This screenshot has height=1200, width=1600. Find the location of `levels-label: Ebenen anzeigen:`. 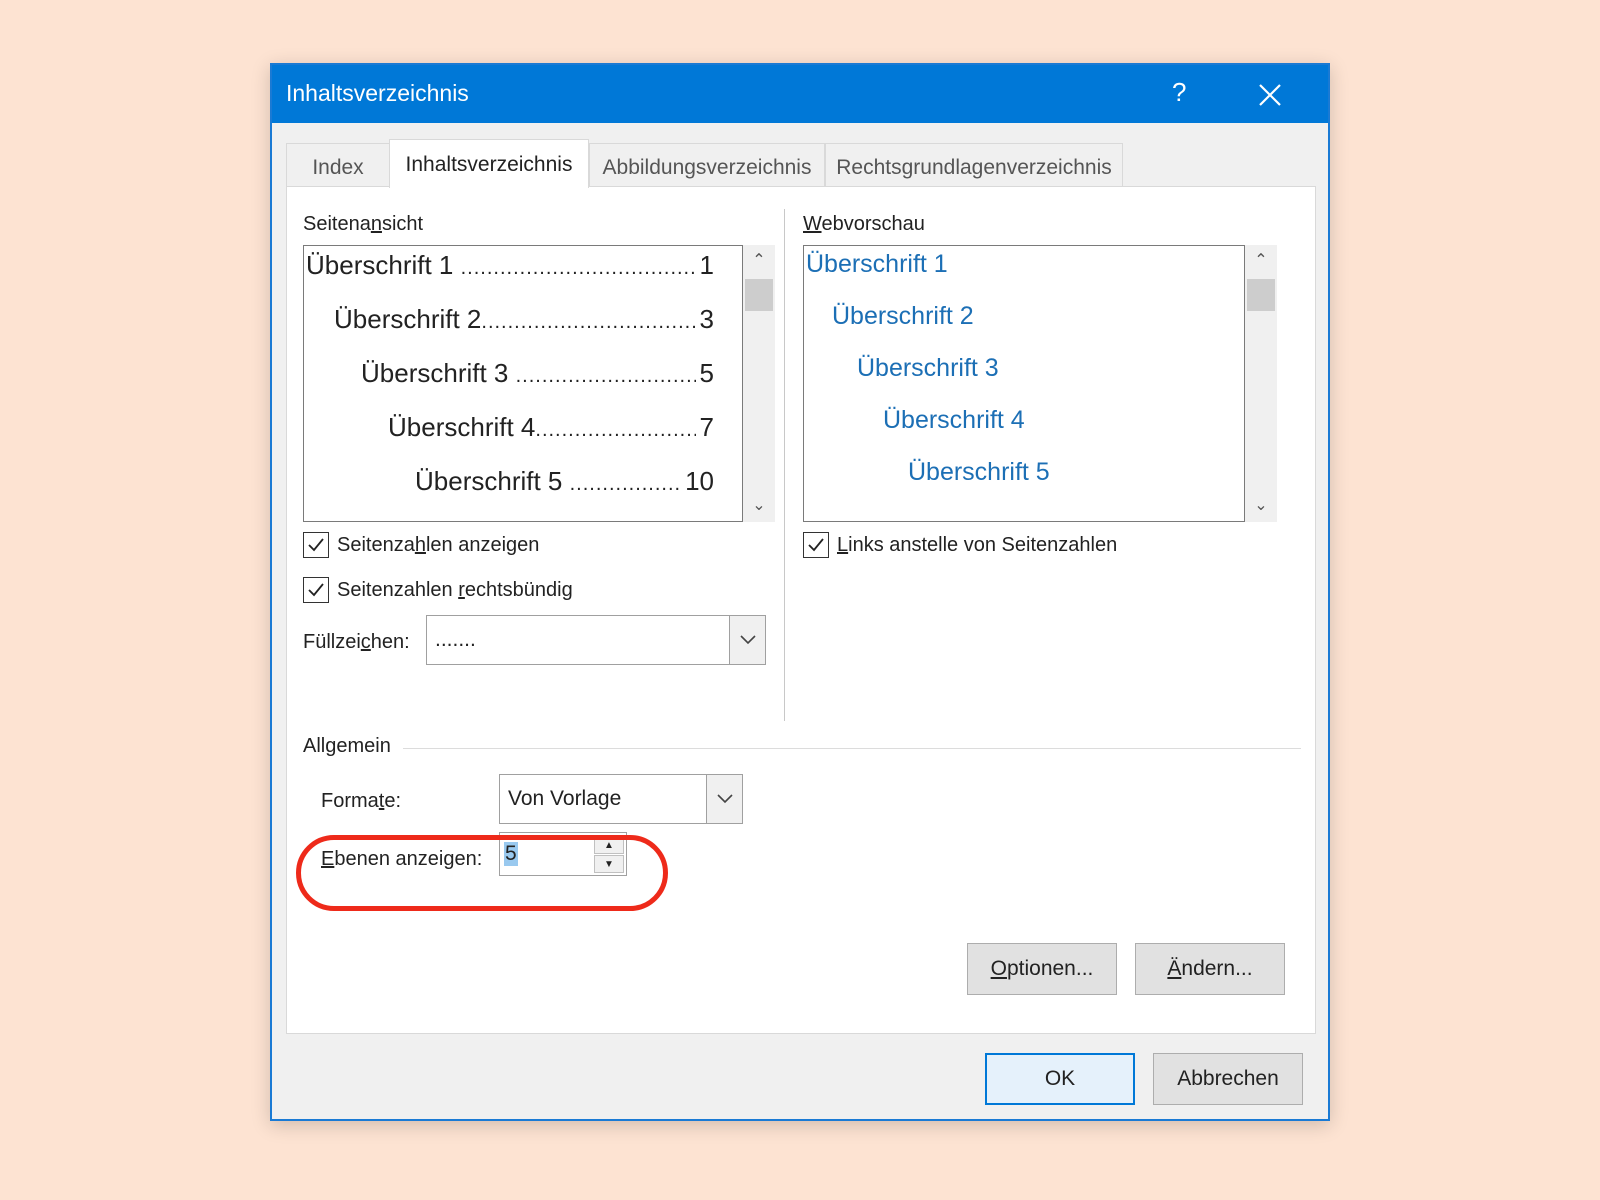

levels-label: Ebenen anzeigen: is located at coordinates (402, 859).